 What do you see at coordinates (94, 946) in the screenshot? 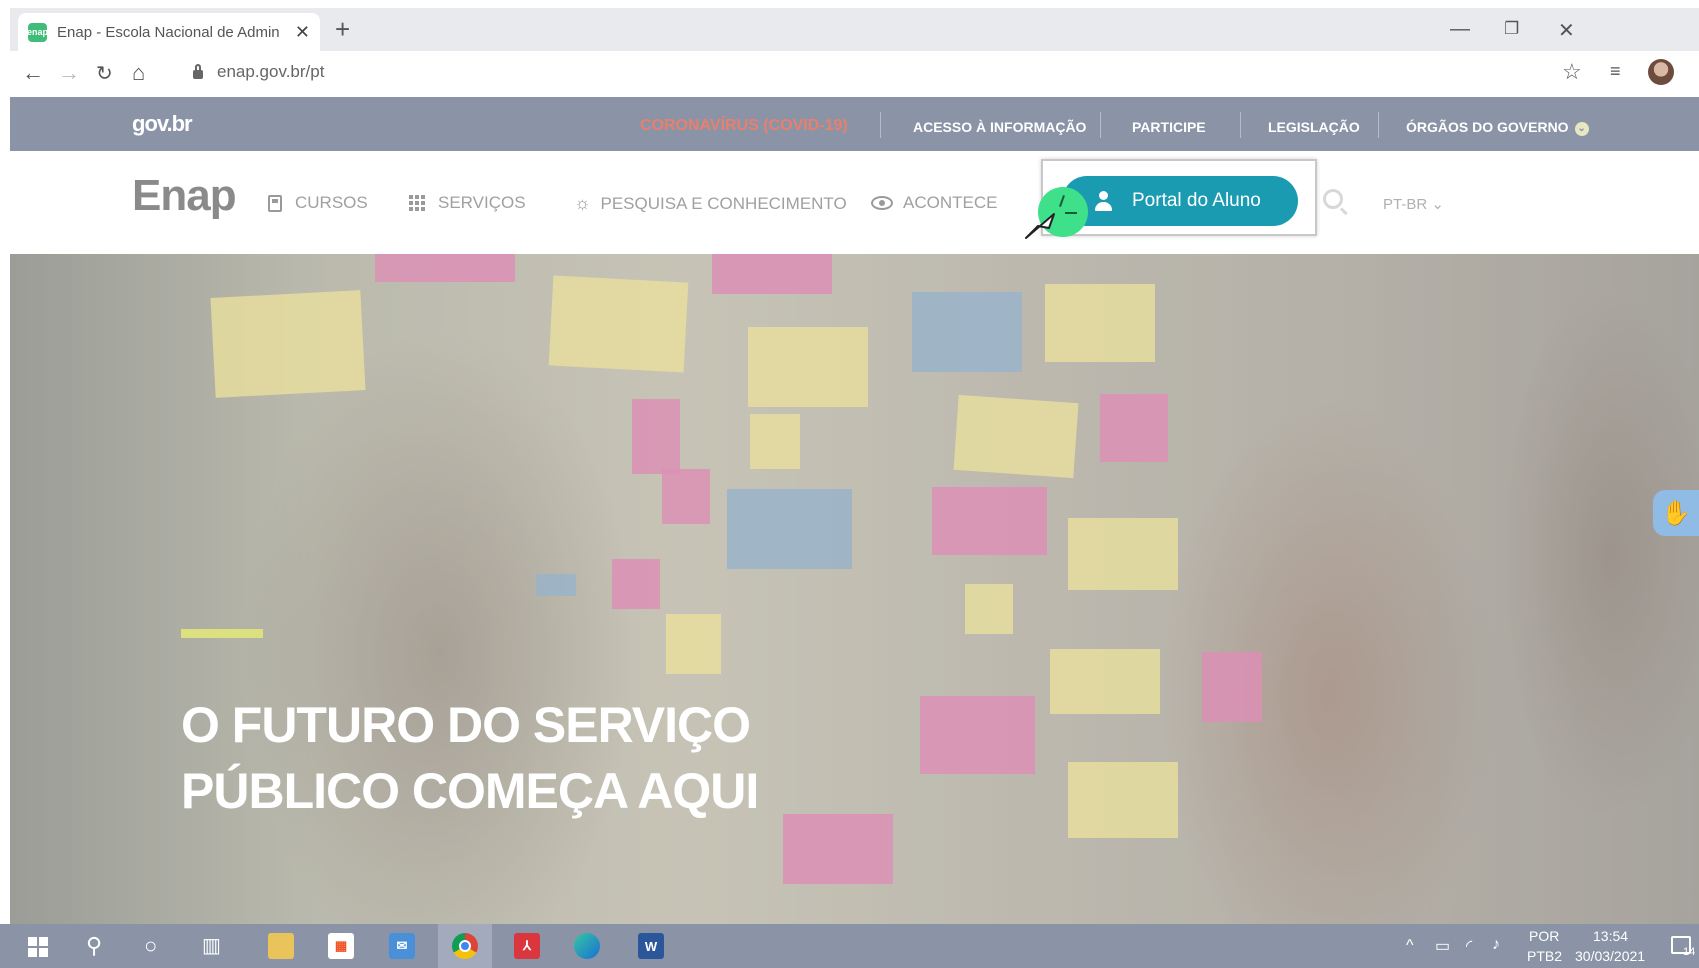
I see `search-icon: ⚲` at bounding box center [94, 946].